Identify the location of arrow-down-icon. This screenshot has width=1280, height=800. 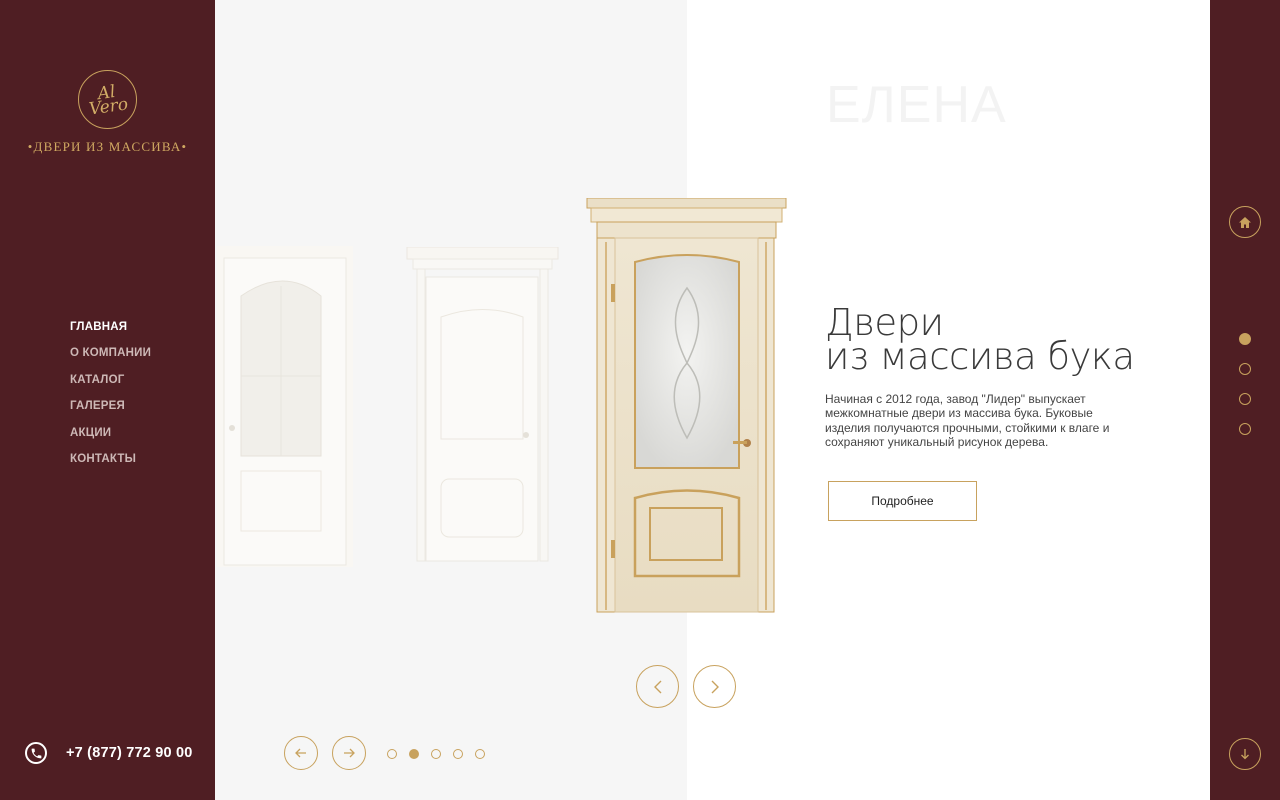
(1245, 754).